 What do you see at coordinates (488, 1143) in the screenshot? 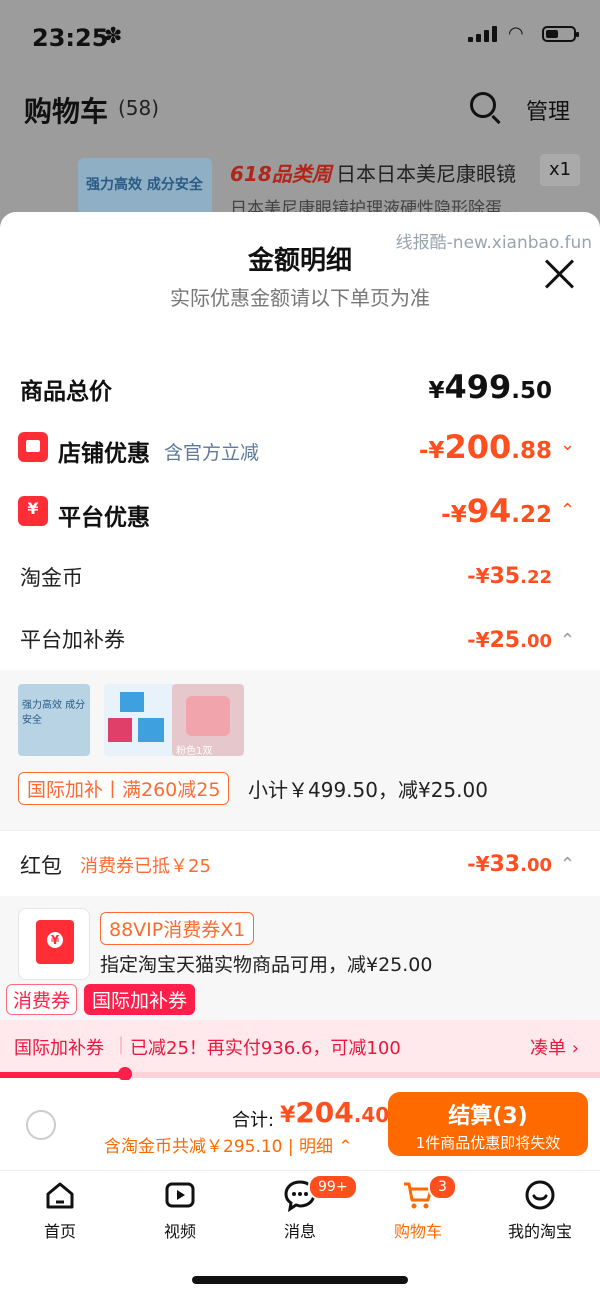
I see `checkout-button-sub: 1件商品优惠即将失效` at bounding box center [488, 1143].